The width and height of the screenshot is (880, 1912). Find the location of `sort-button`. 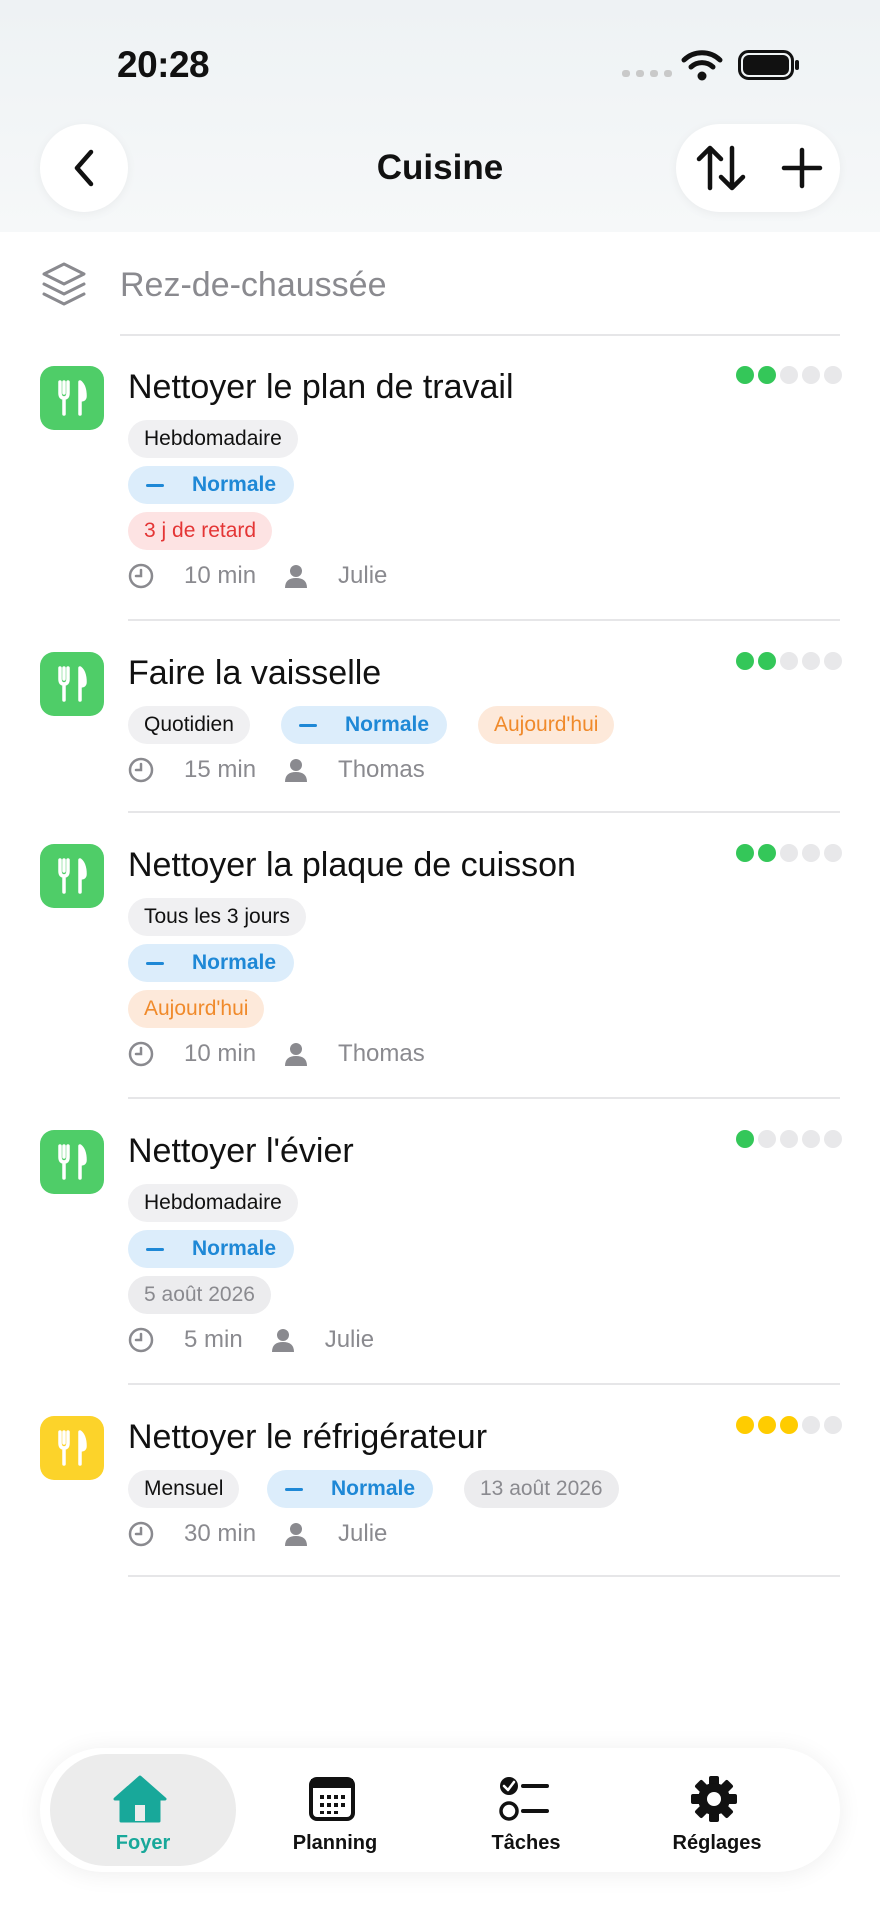

sort-button is located at coordinates (721, 168).